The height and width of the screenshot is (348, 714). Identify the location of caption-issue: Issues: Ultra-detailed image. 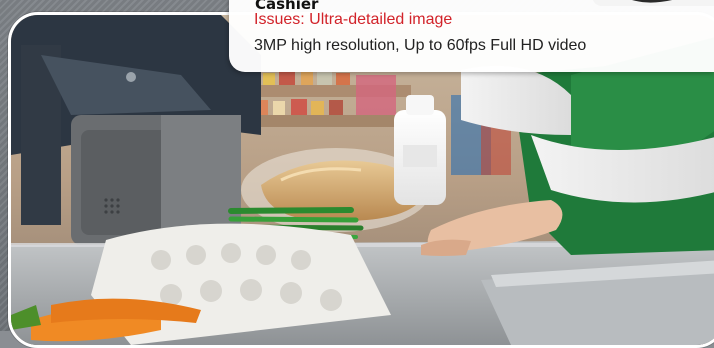
(353, 19).